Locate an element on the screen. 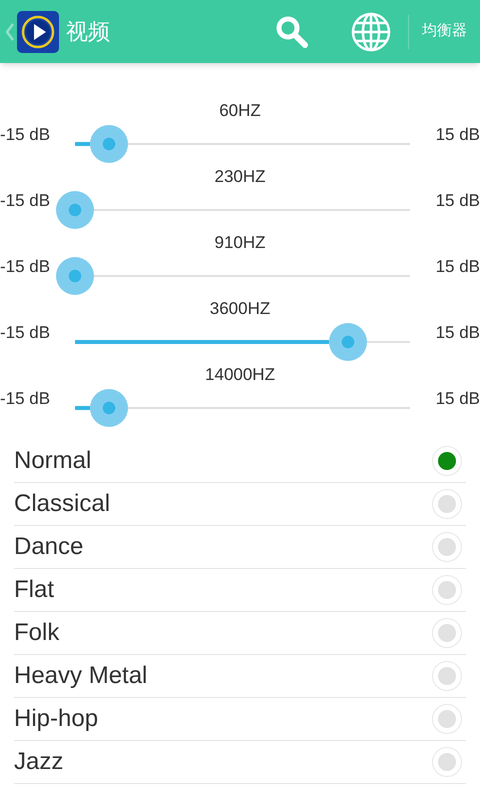 Image resolution: width=480 pixels, height=800 pixels. preset-row: Normal is located at coordinates (240, 461).